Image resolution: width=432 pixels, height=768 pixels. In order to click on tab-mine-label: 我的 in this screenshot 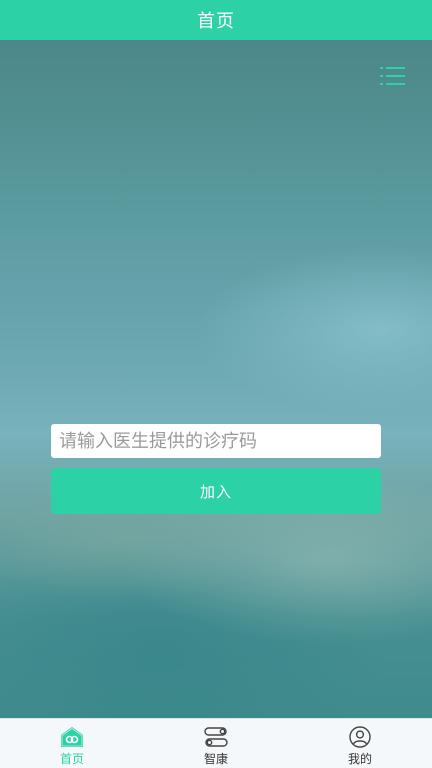, I will do `click(359, 759)`.